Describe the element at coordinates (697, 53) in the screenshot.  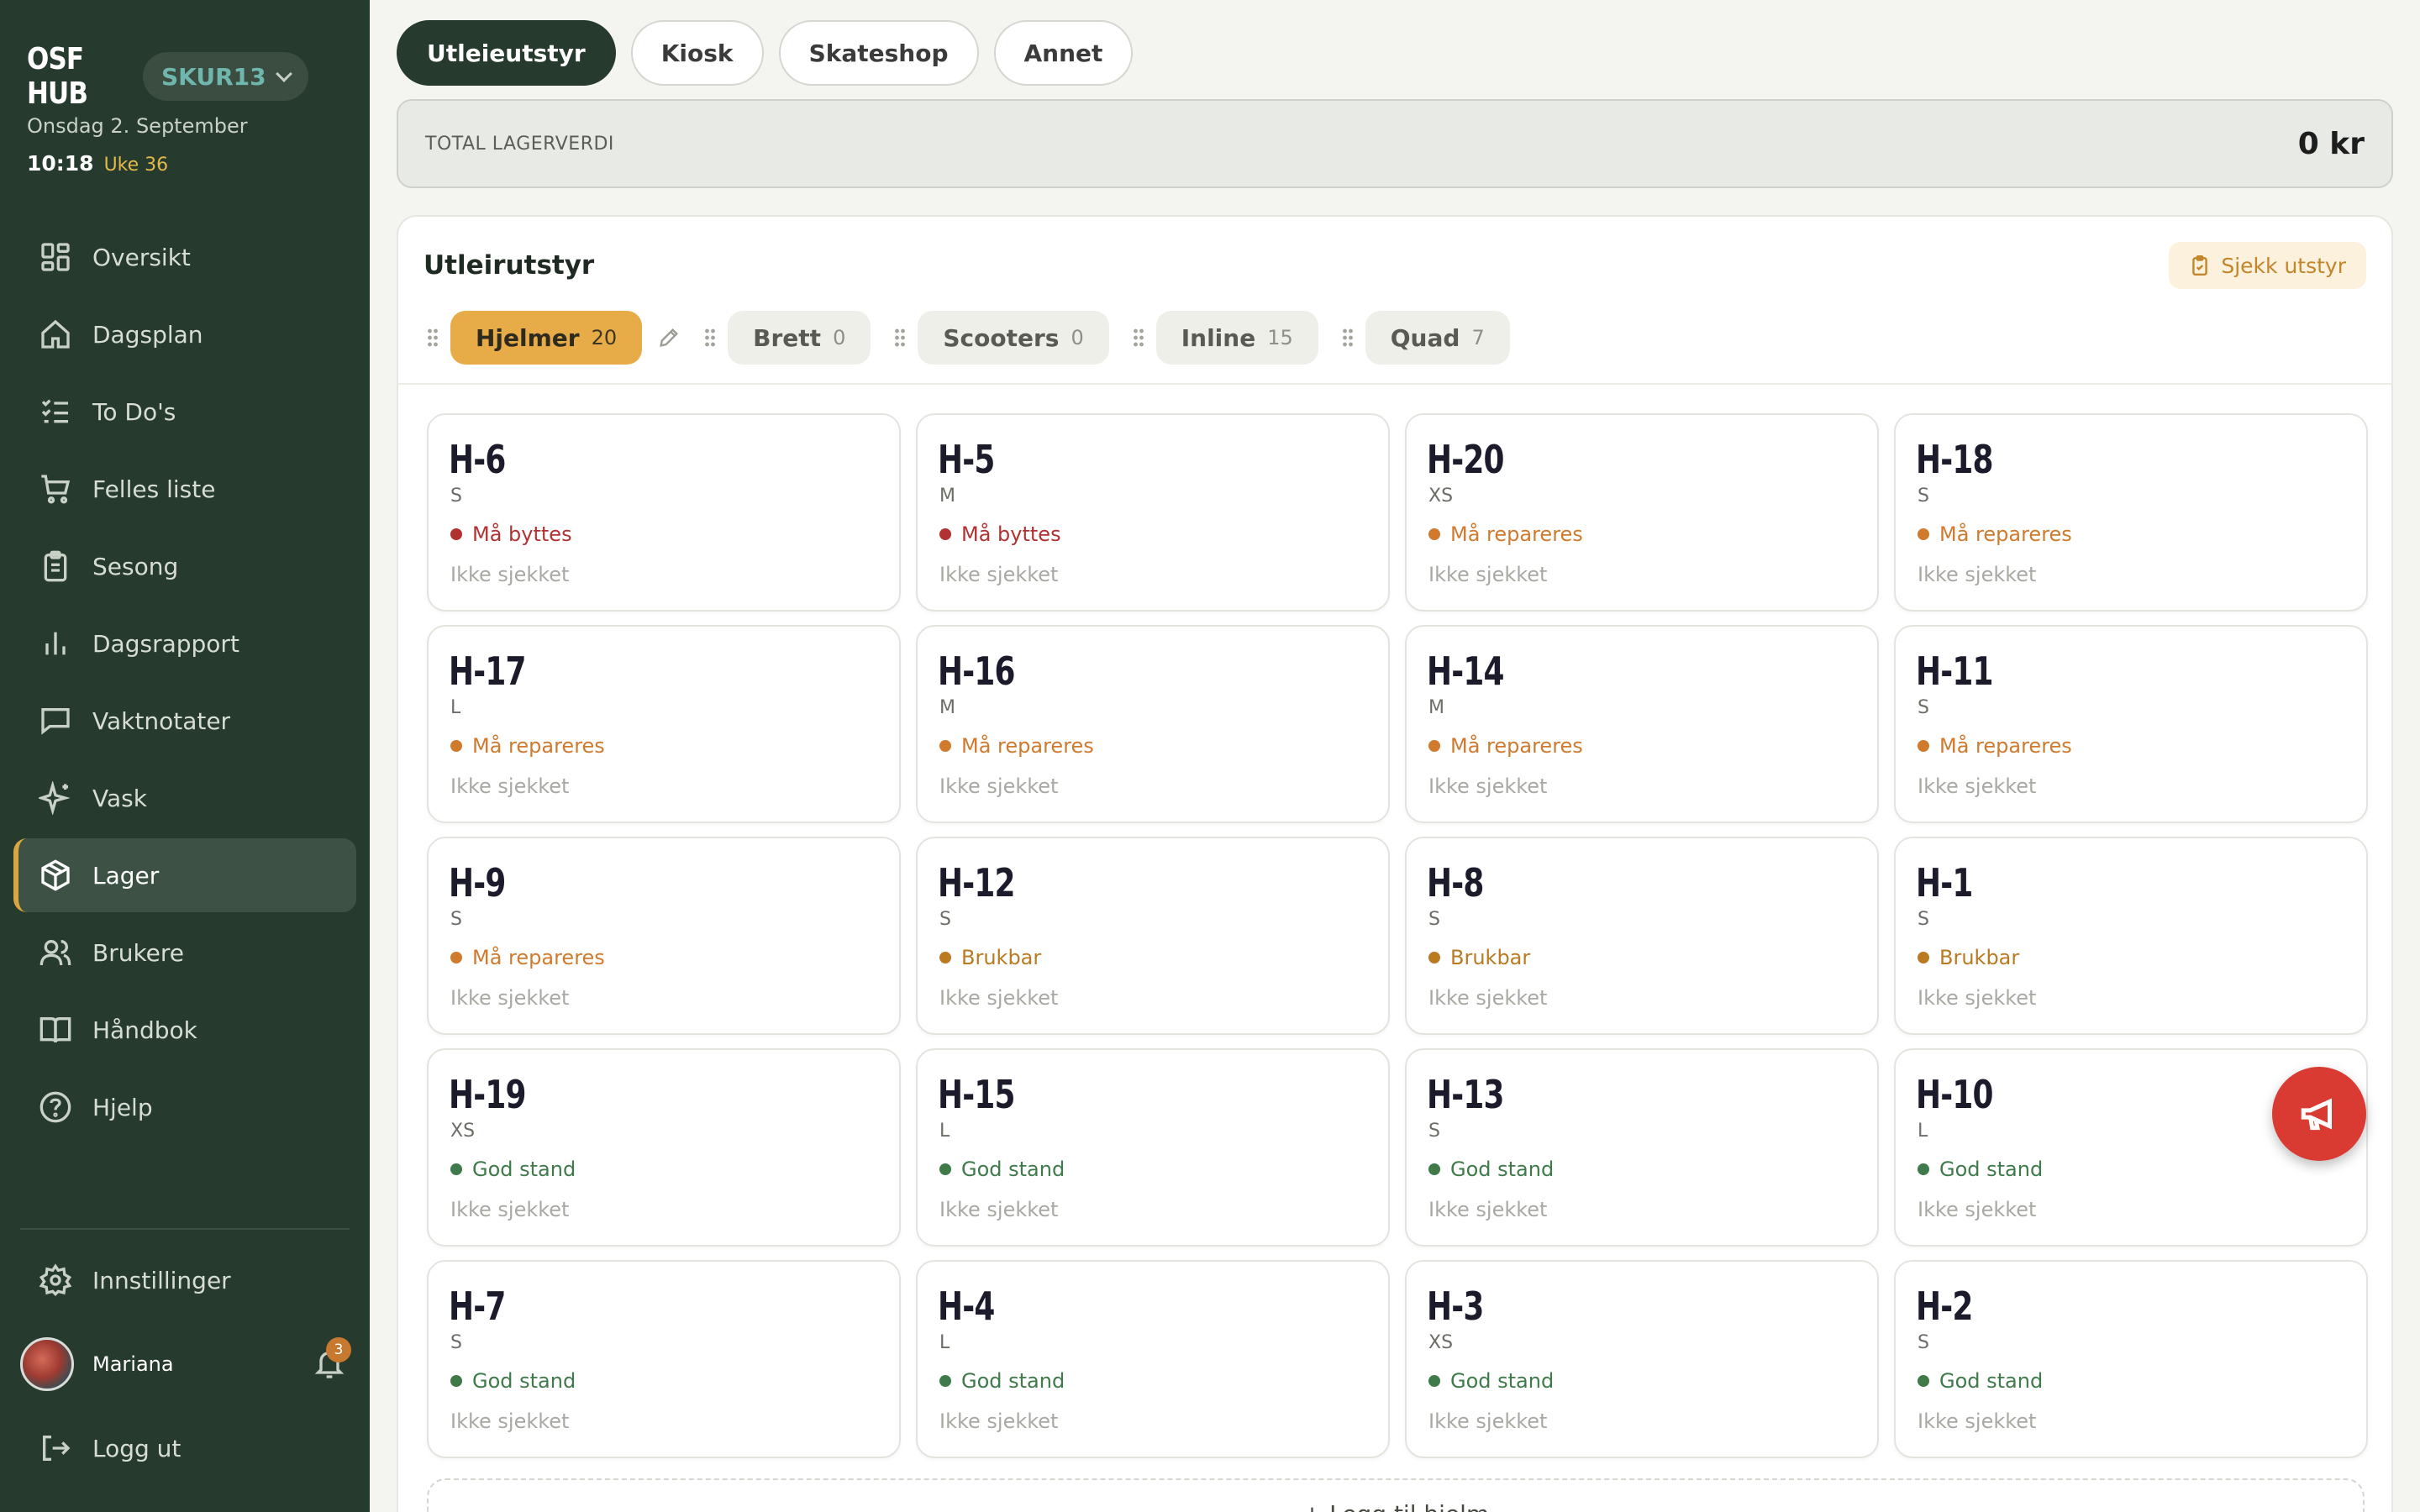
I see `tab-kiosk: Kiosk` at that location.